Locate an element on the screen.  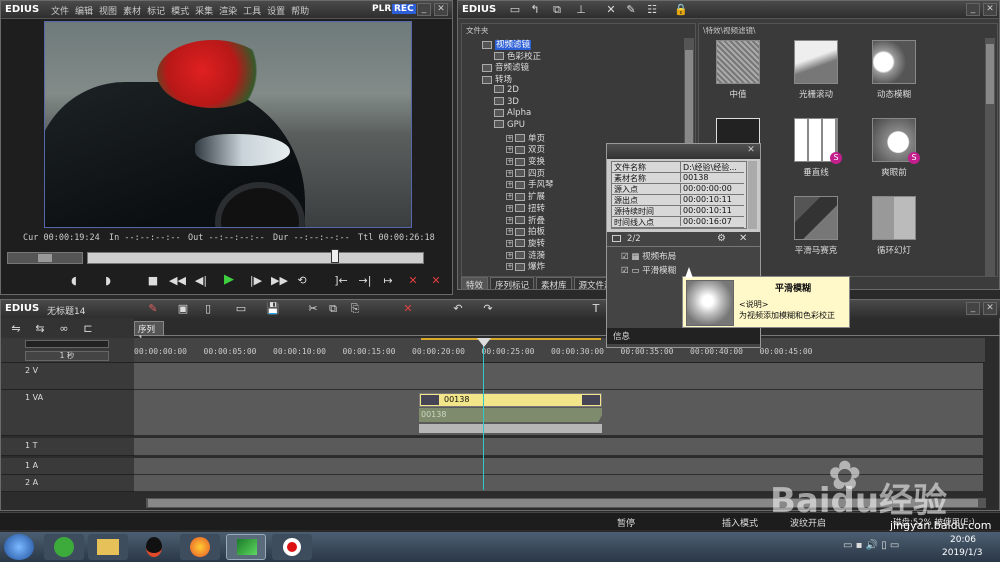
tree-item: 转场 is located at coordinates (497, 79).